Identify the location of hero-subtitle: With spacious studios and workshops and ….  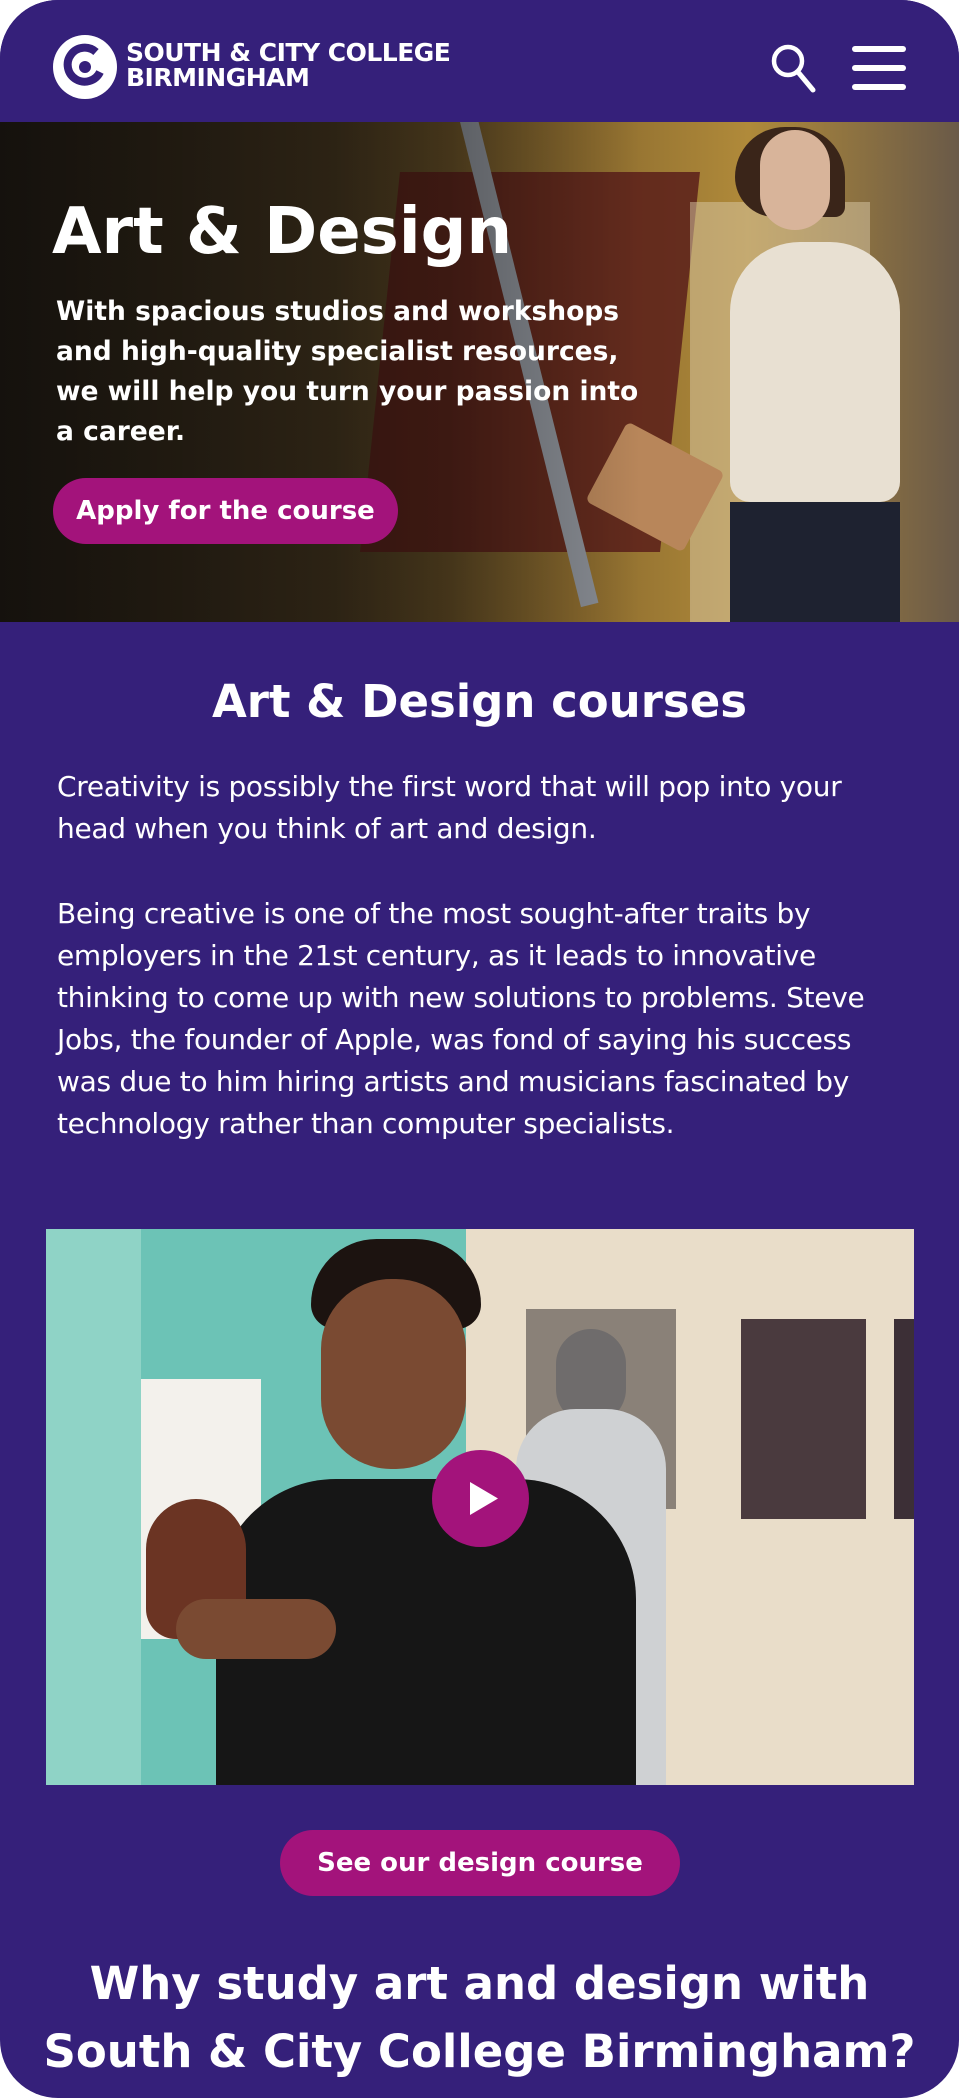
(347, 371).